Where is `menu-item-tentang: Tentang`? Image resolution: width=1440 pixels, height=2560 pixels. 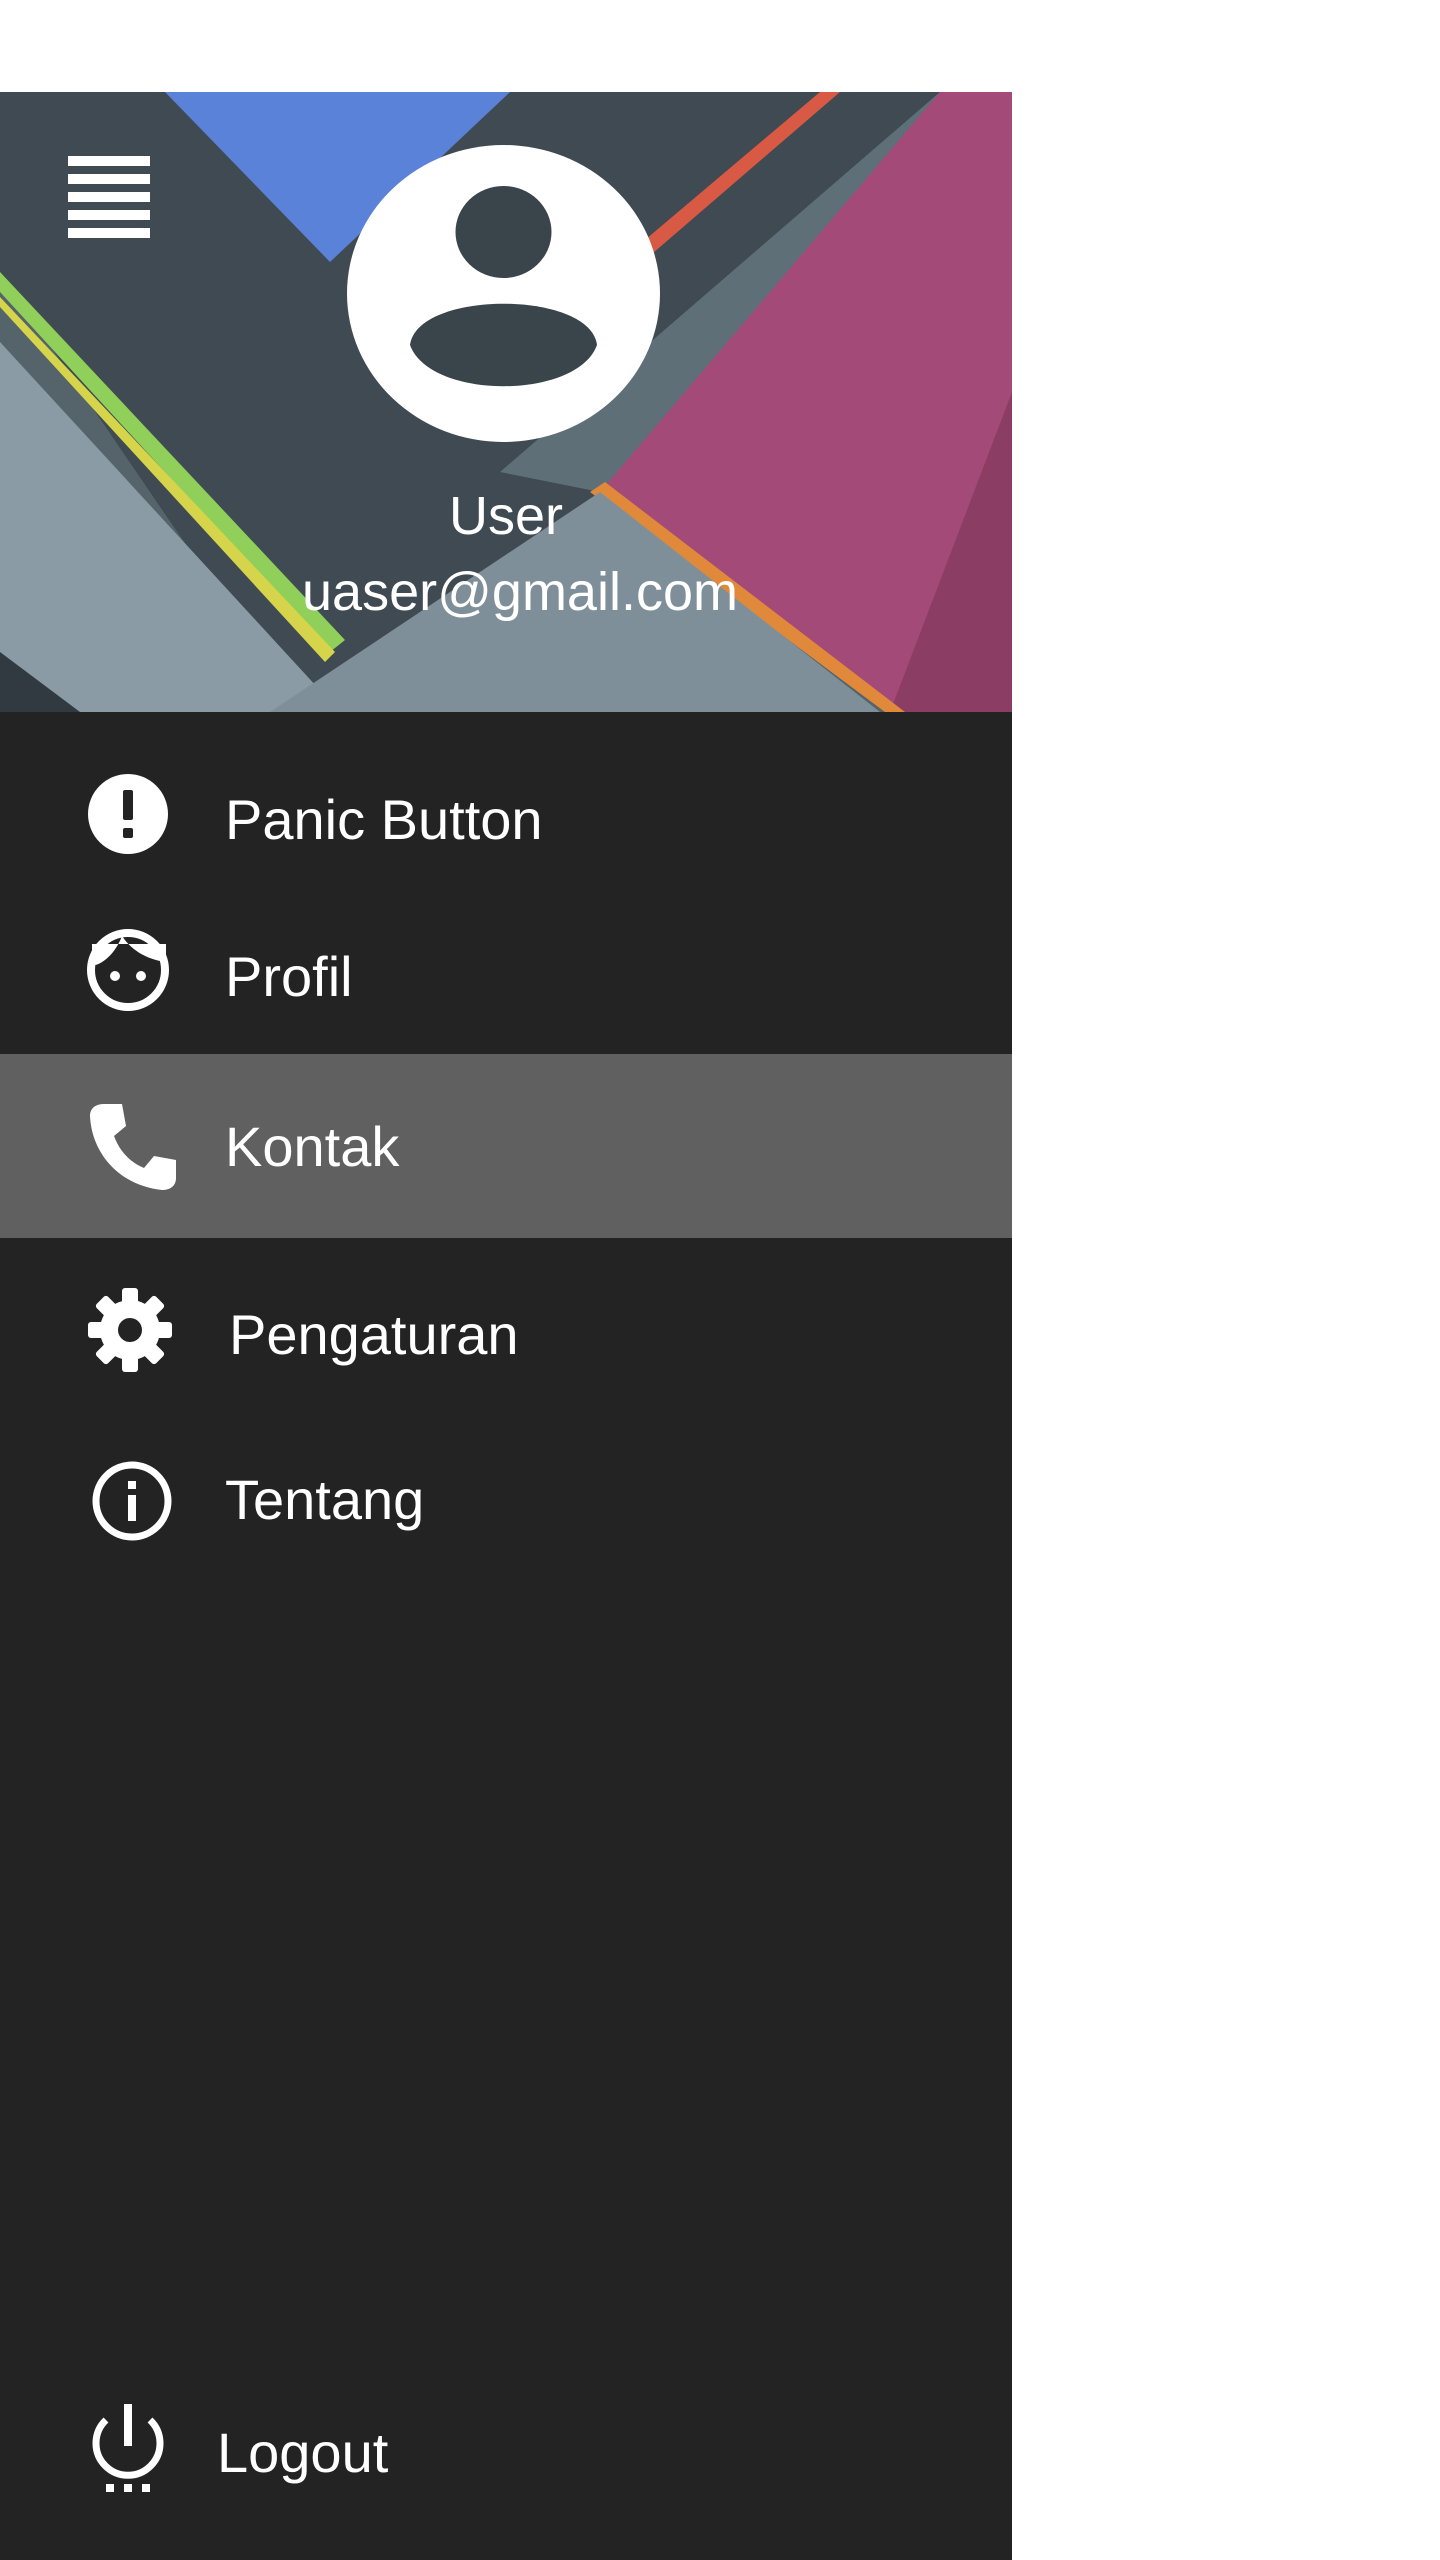 menu-item-tentang: Tentang is located at coordinates (506, 1504).